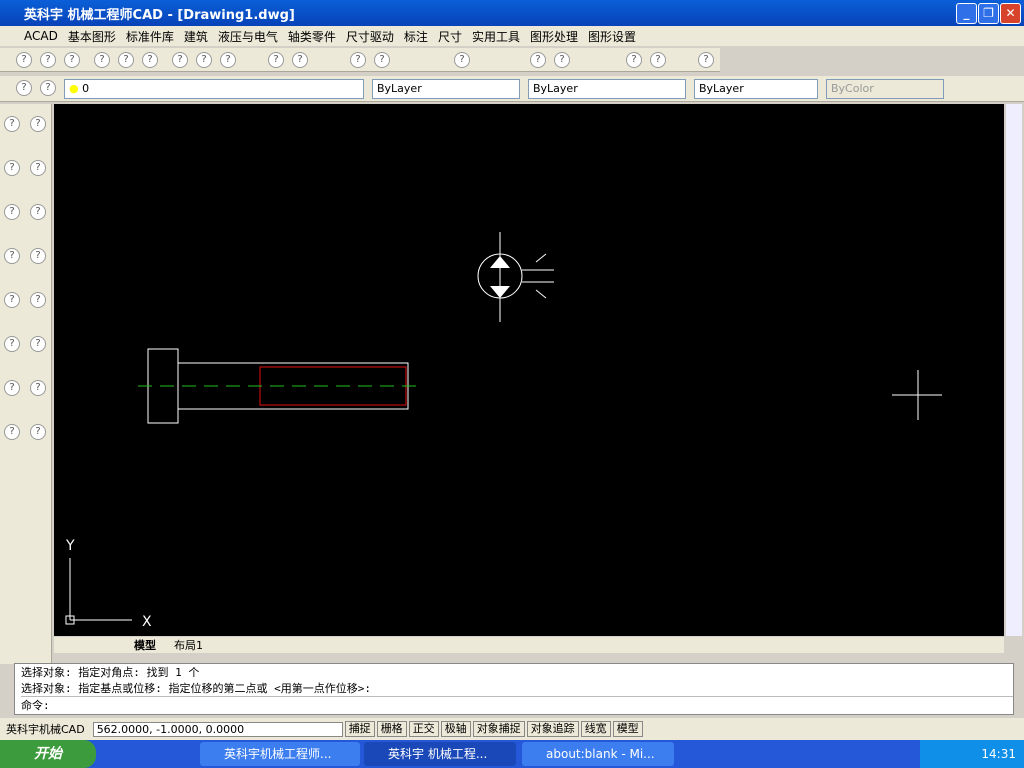  What do you see at coordinates (917, 395) in the screenshot?
I see `crosshair-cursor` at bounding box center [917, 395].